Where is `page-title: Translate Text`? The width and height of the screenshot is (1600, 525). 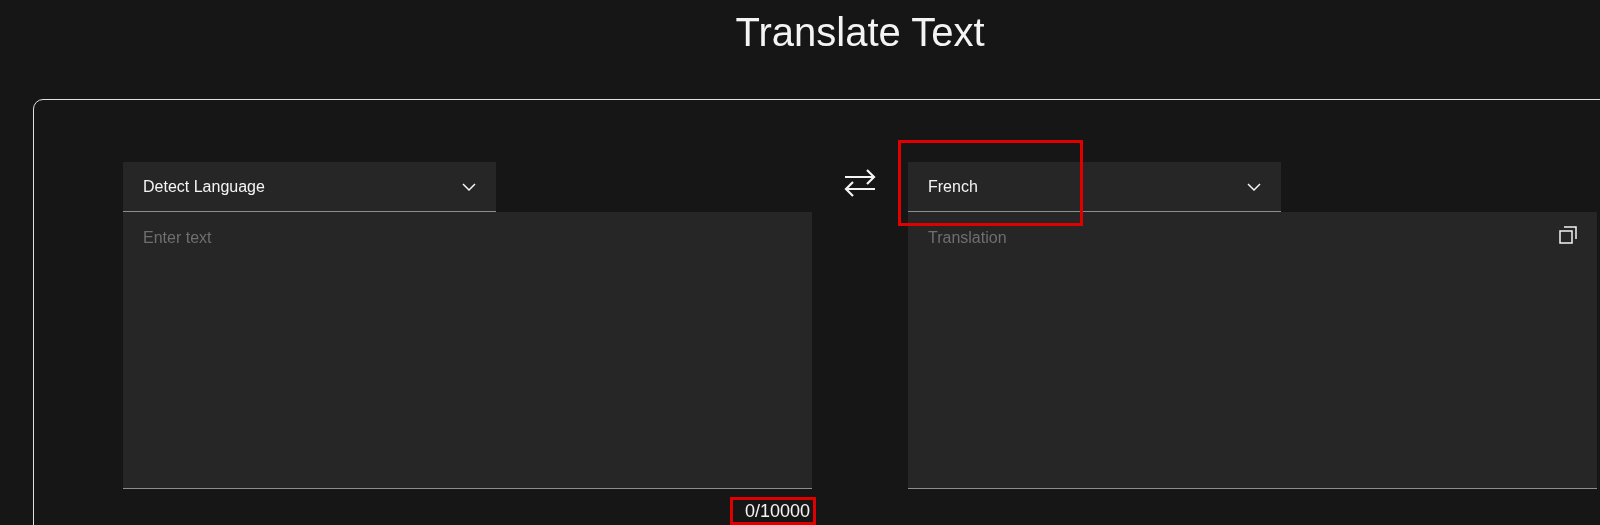
page-title: Translate Text is located at coordinates (860, 32).